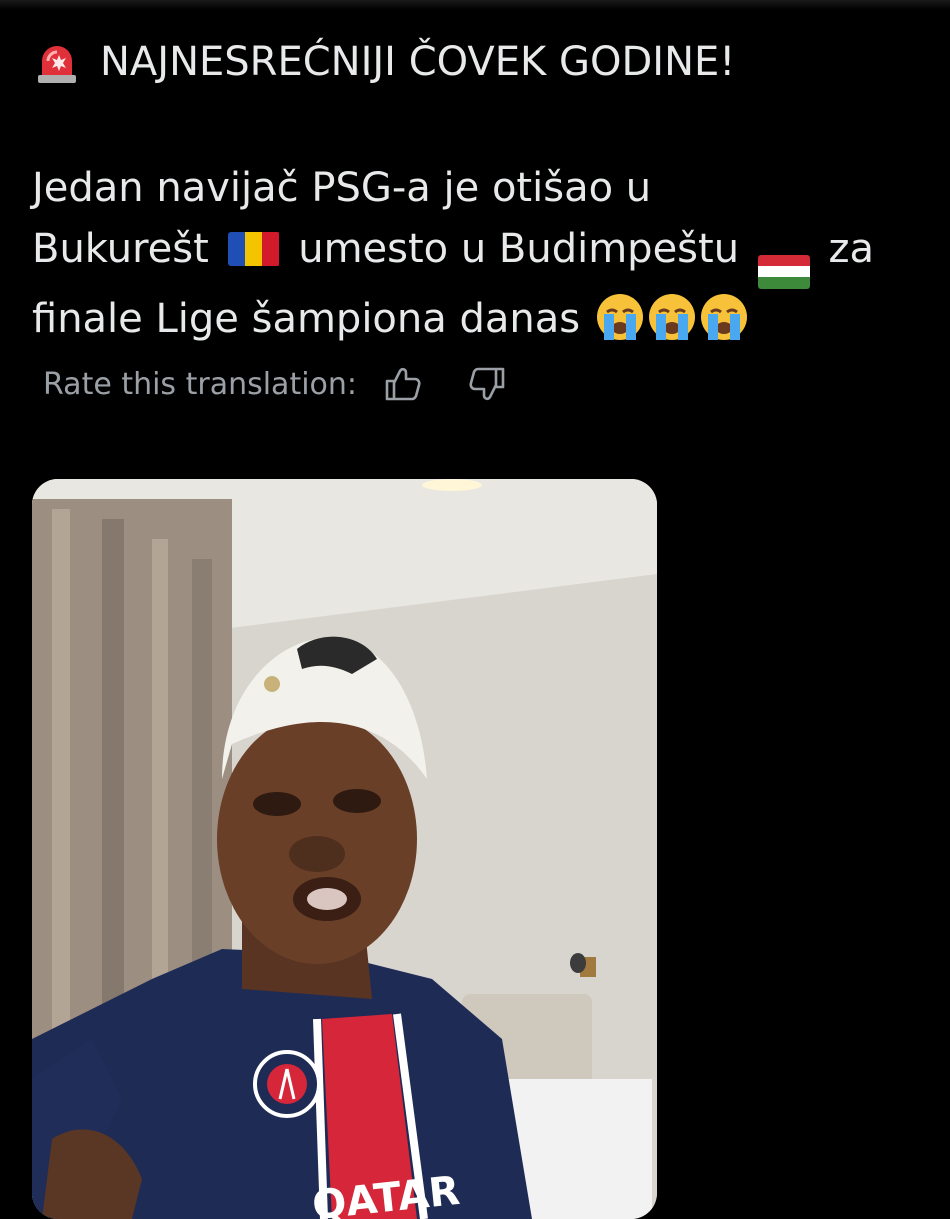  Describe the element at coordinates (57, 64) in the screenshot. I see `rotating-light-icon` at that location.